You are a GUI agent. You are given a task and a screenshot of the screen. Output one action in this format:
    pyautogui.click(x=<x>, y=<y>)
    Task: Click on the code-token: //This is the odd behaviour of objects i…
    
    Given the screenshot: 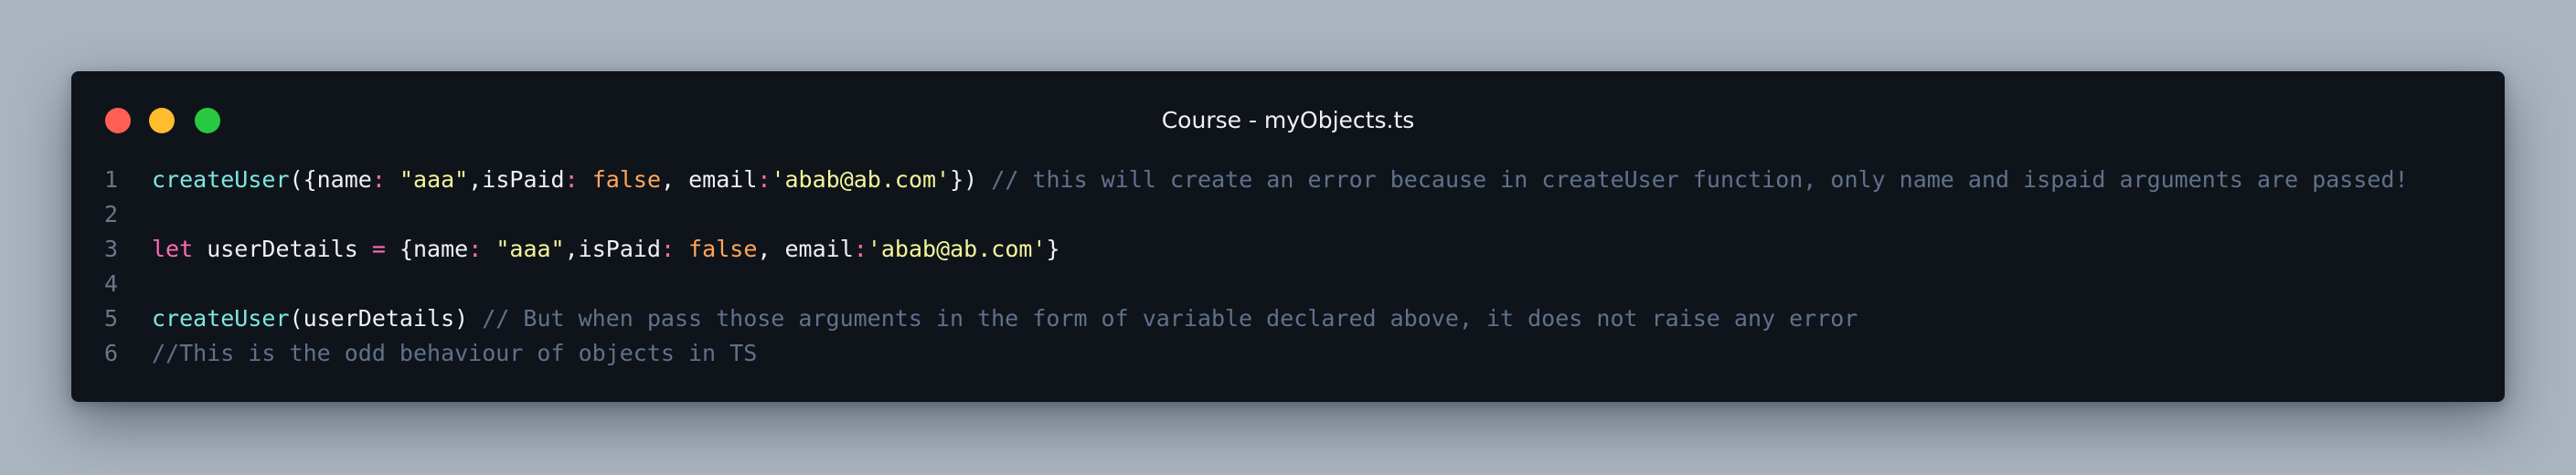 What is the action you would take?
    pyautogui.click(x=455, y=353)
    